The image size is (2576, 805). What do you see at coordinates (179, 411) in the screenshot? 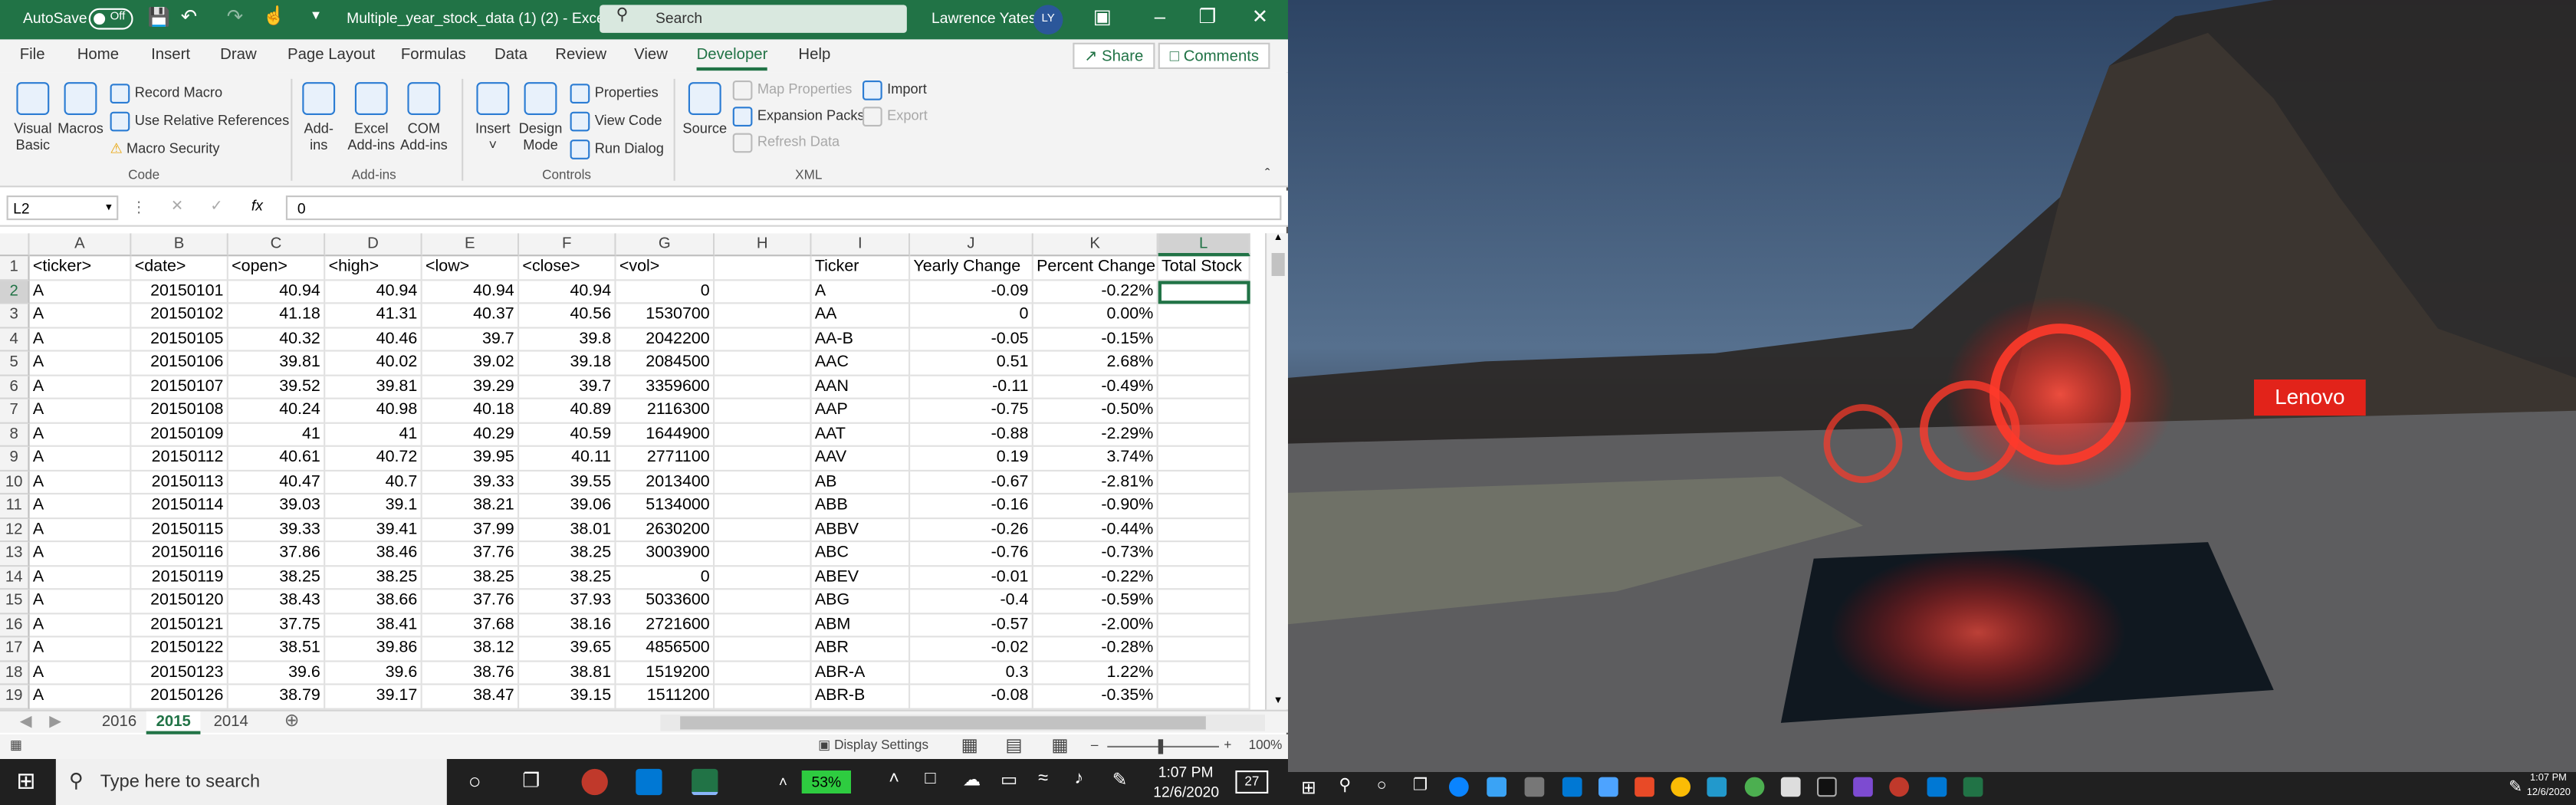
I see `table-cell: 20150108` at bounding box center [179, 411].